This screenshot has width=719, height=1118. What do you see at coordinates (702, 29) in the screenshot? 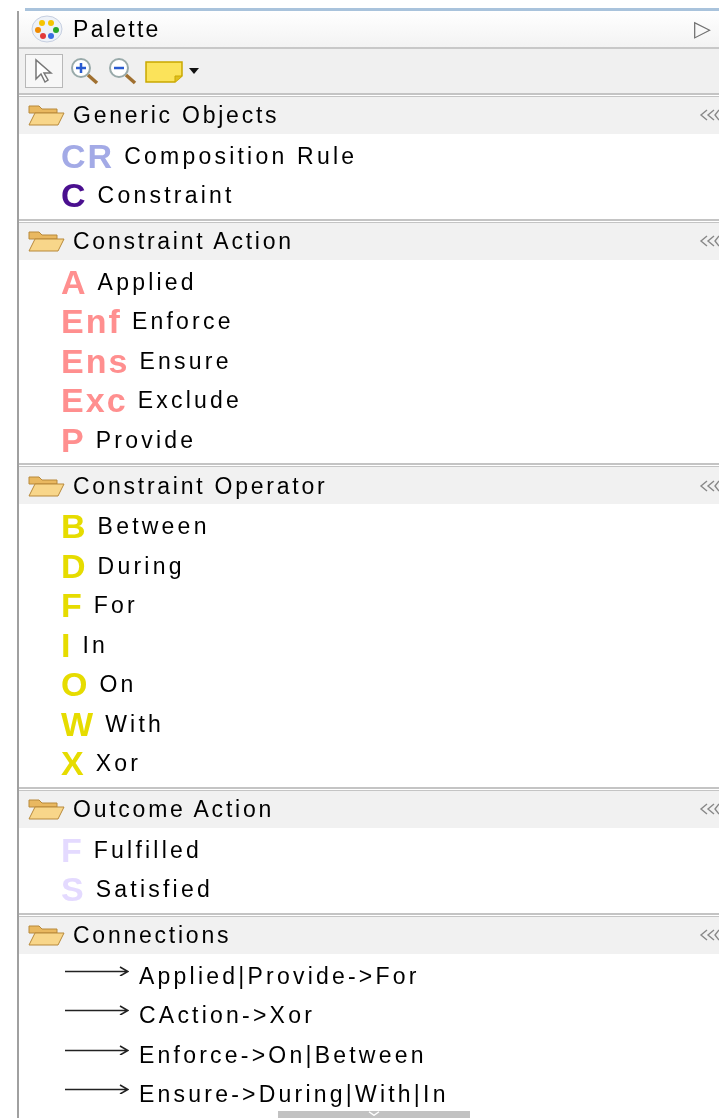
I see `collapse-palette-button: ▷` at bounding box center [702, 29].